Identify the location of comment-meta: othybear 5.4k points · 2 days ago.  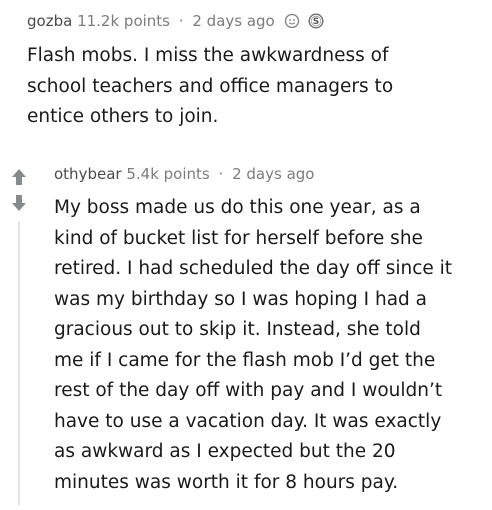
(184, 174).